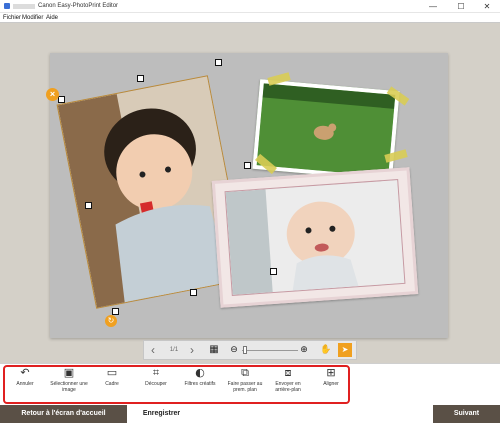 The height and width of the screenshot is (423, 500). Describe the element at coordinates (200, 372) in the screenshot. I see `filter-icon: ◐` at that location.